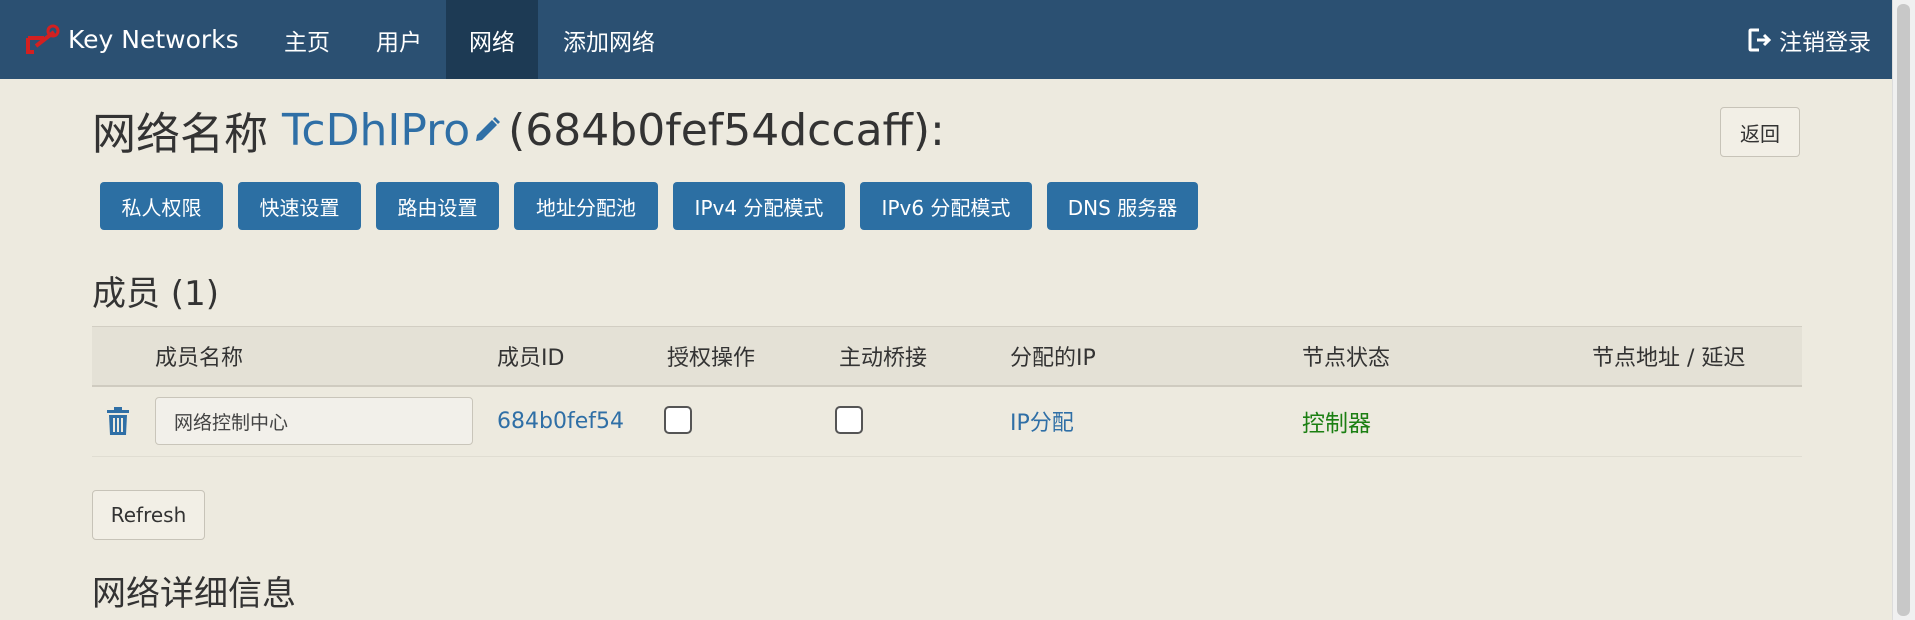  I want to click on refresh-label: Refresh, so click(148, 515).